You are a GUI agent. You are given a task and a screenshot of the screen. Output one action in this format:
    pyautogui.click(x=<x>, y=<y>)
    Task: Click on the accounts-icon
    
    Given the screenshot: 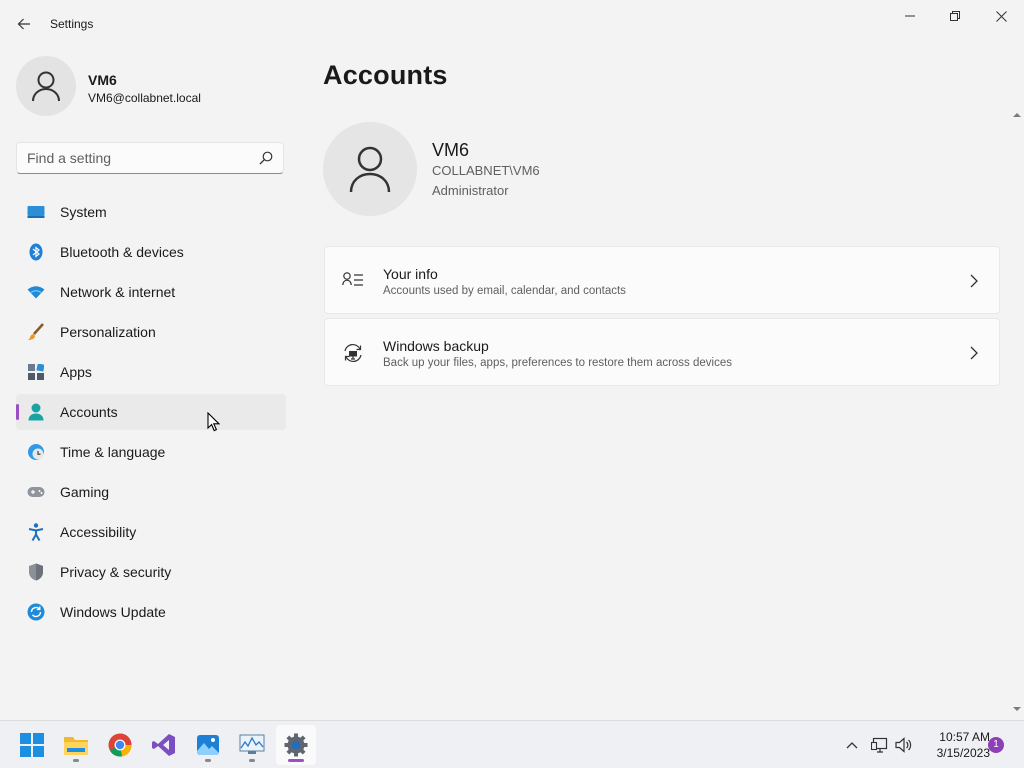 What is the action you would take?
    pyautogui.click(x=36, y=412)
    